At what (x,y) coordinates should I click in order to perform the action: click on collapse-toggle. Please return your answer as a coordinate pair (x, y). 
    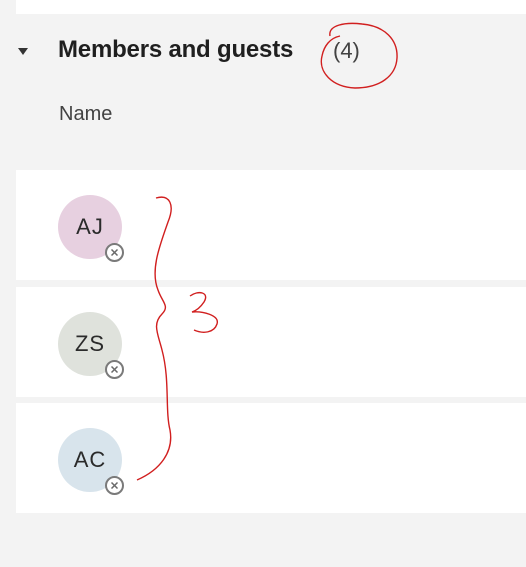
    Looking at the image, I should click on (23, 51).